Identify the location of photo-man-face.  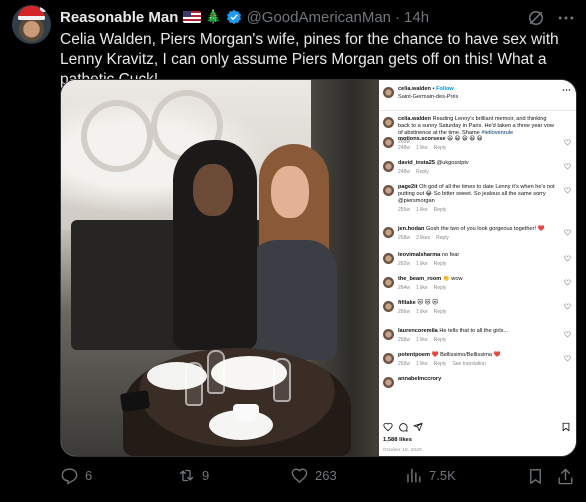
(213, 190).